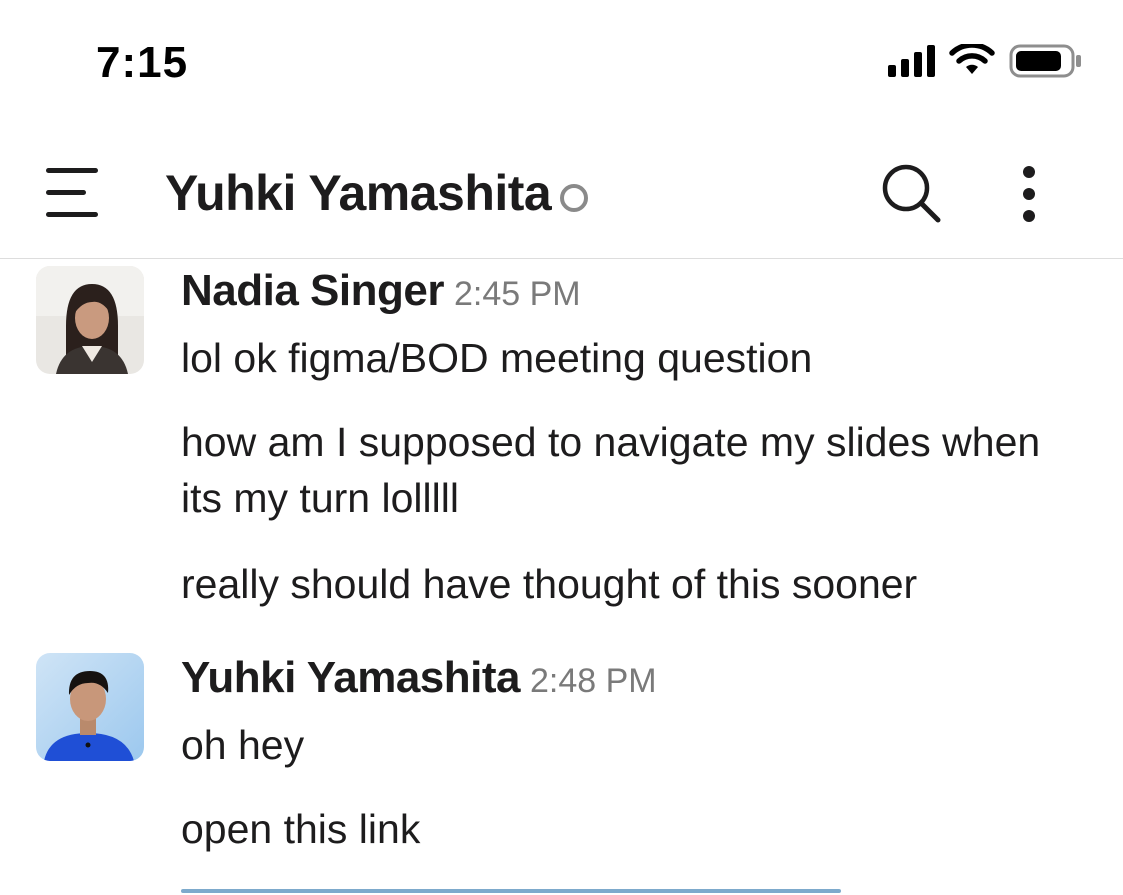 Image resolution: width=1123 pixels, height=895 pixels. I want to click on message-timestamp: 2:45 PM, so click(517, 294).